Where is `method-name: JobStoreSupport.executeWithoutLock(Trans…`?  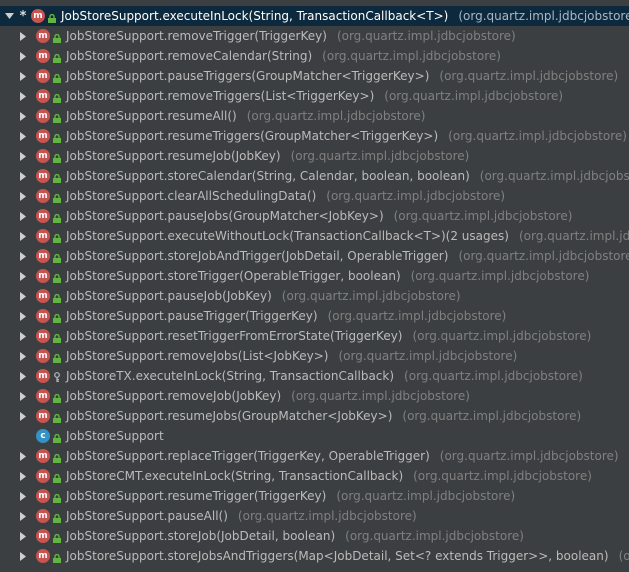
method-name: JobStoreSupport.executeWithoutLock(Trans… is located at coordinates (287, 236).